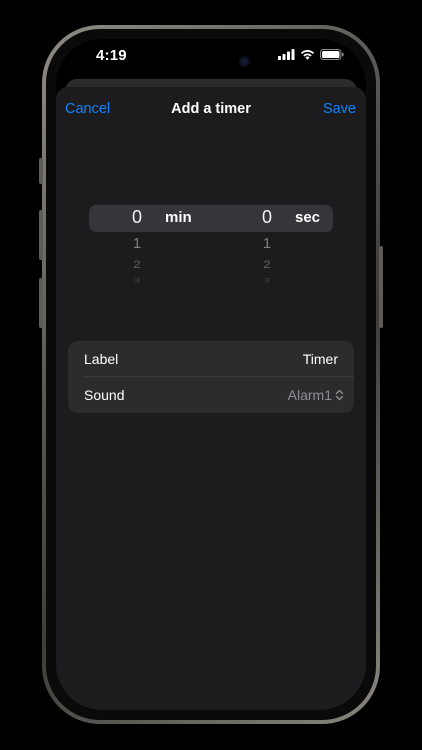 The width and height of the screenshot is (422, 750). I want to click on status-icons, so click(311, 54).